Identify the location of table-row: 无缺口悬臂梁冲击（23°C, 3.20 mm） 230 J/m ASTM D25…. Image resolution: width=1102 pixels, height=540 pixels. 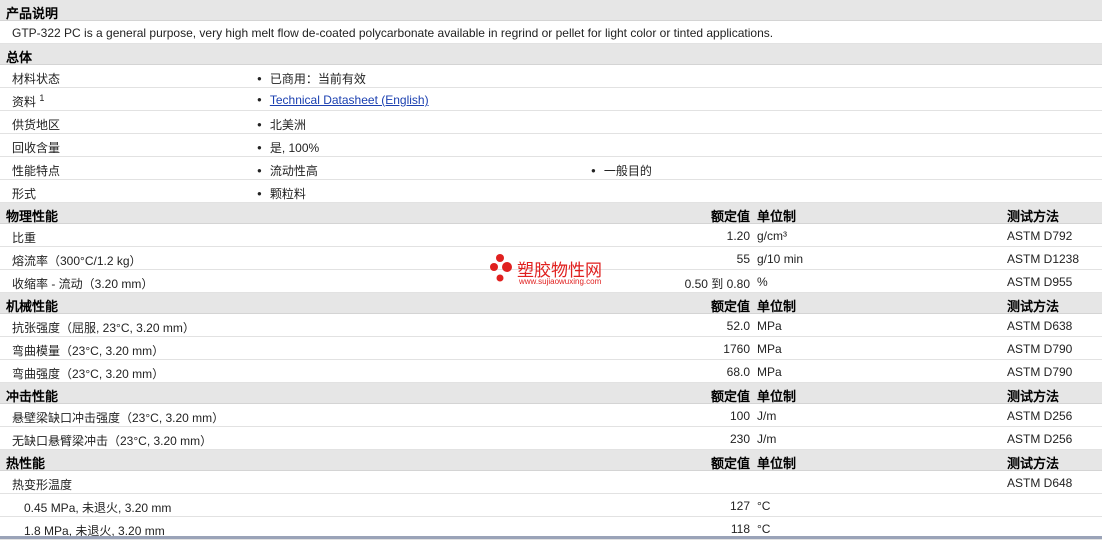
(551, 438).